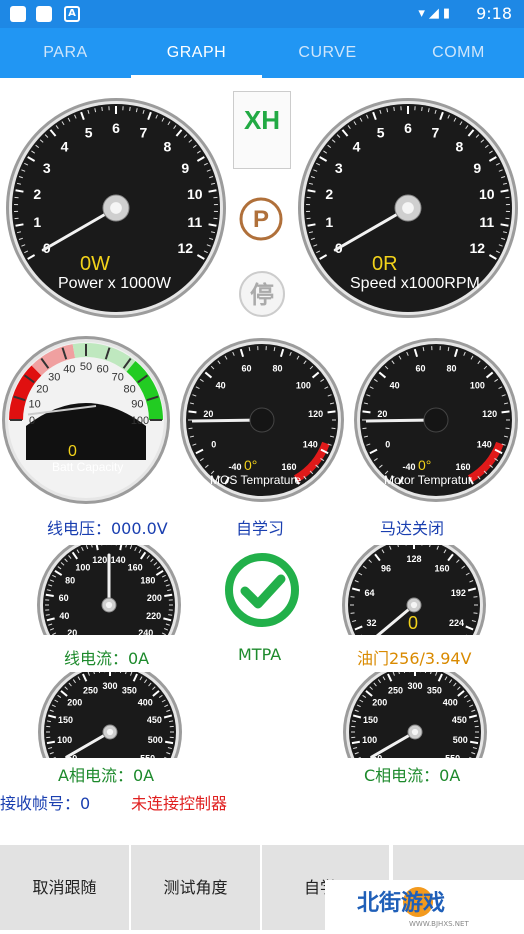 The width and height of the screenshot is (524, 934). I want to click on tab-comm: COMM, so click(458, 53).